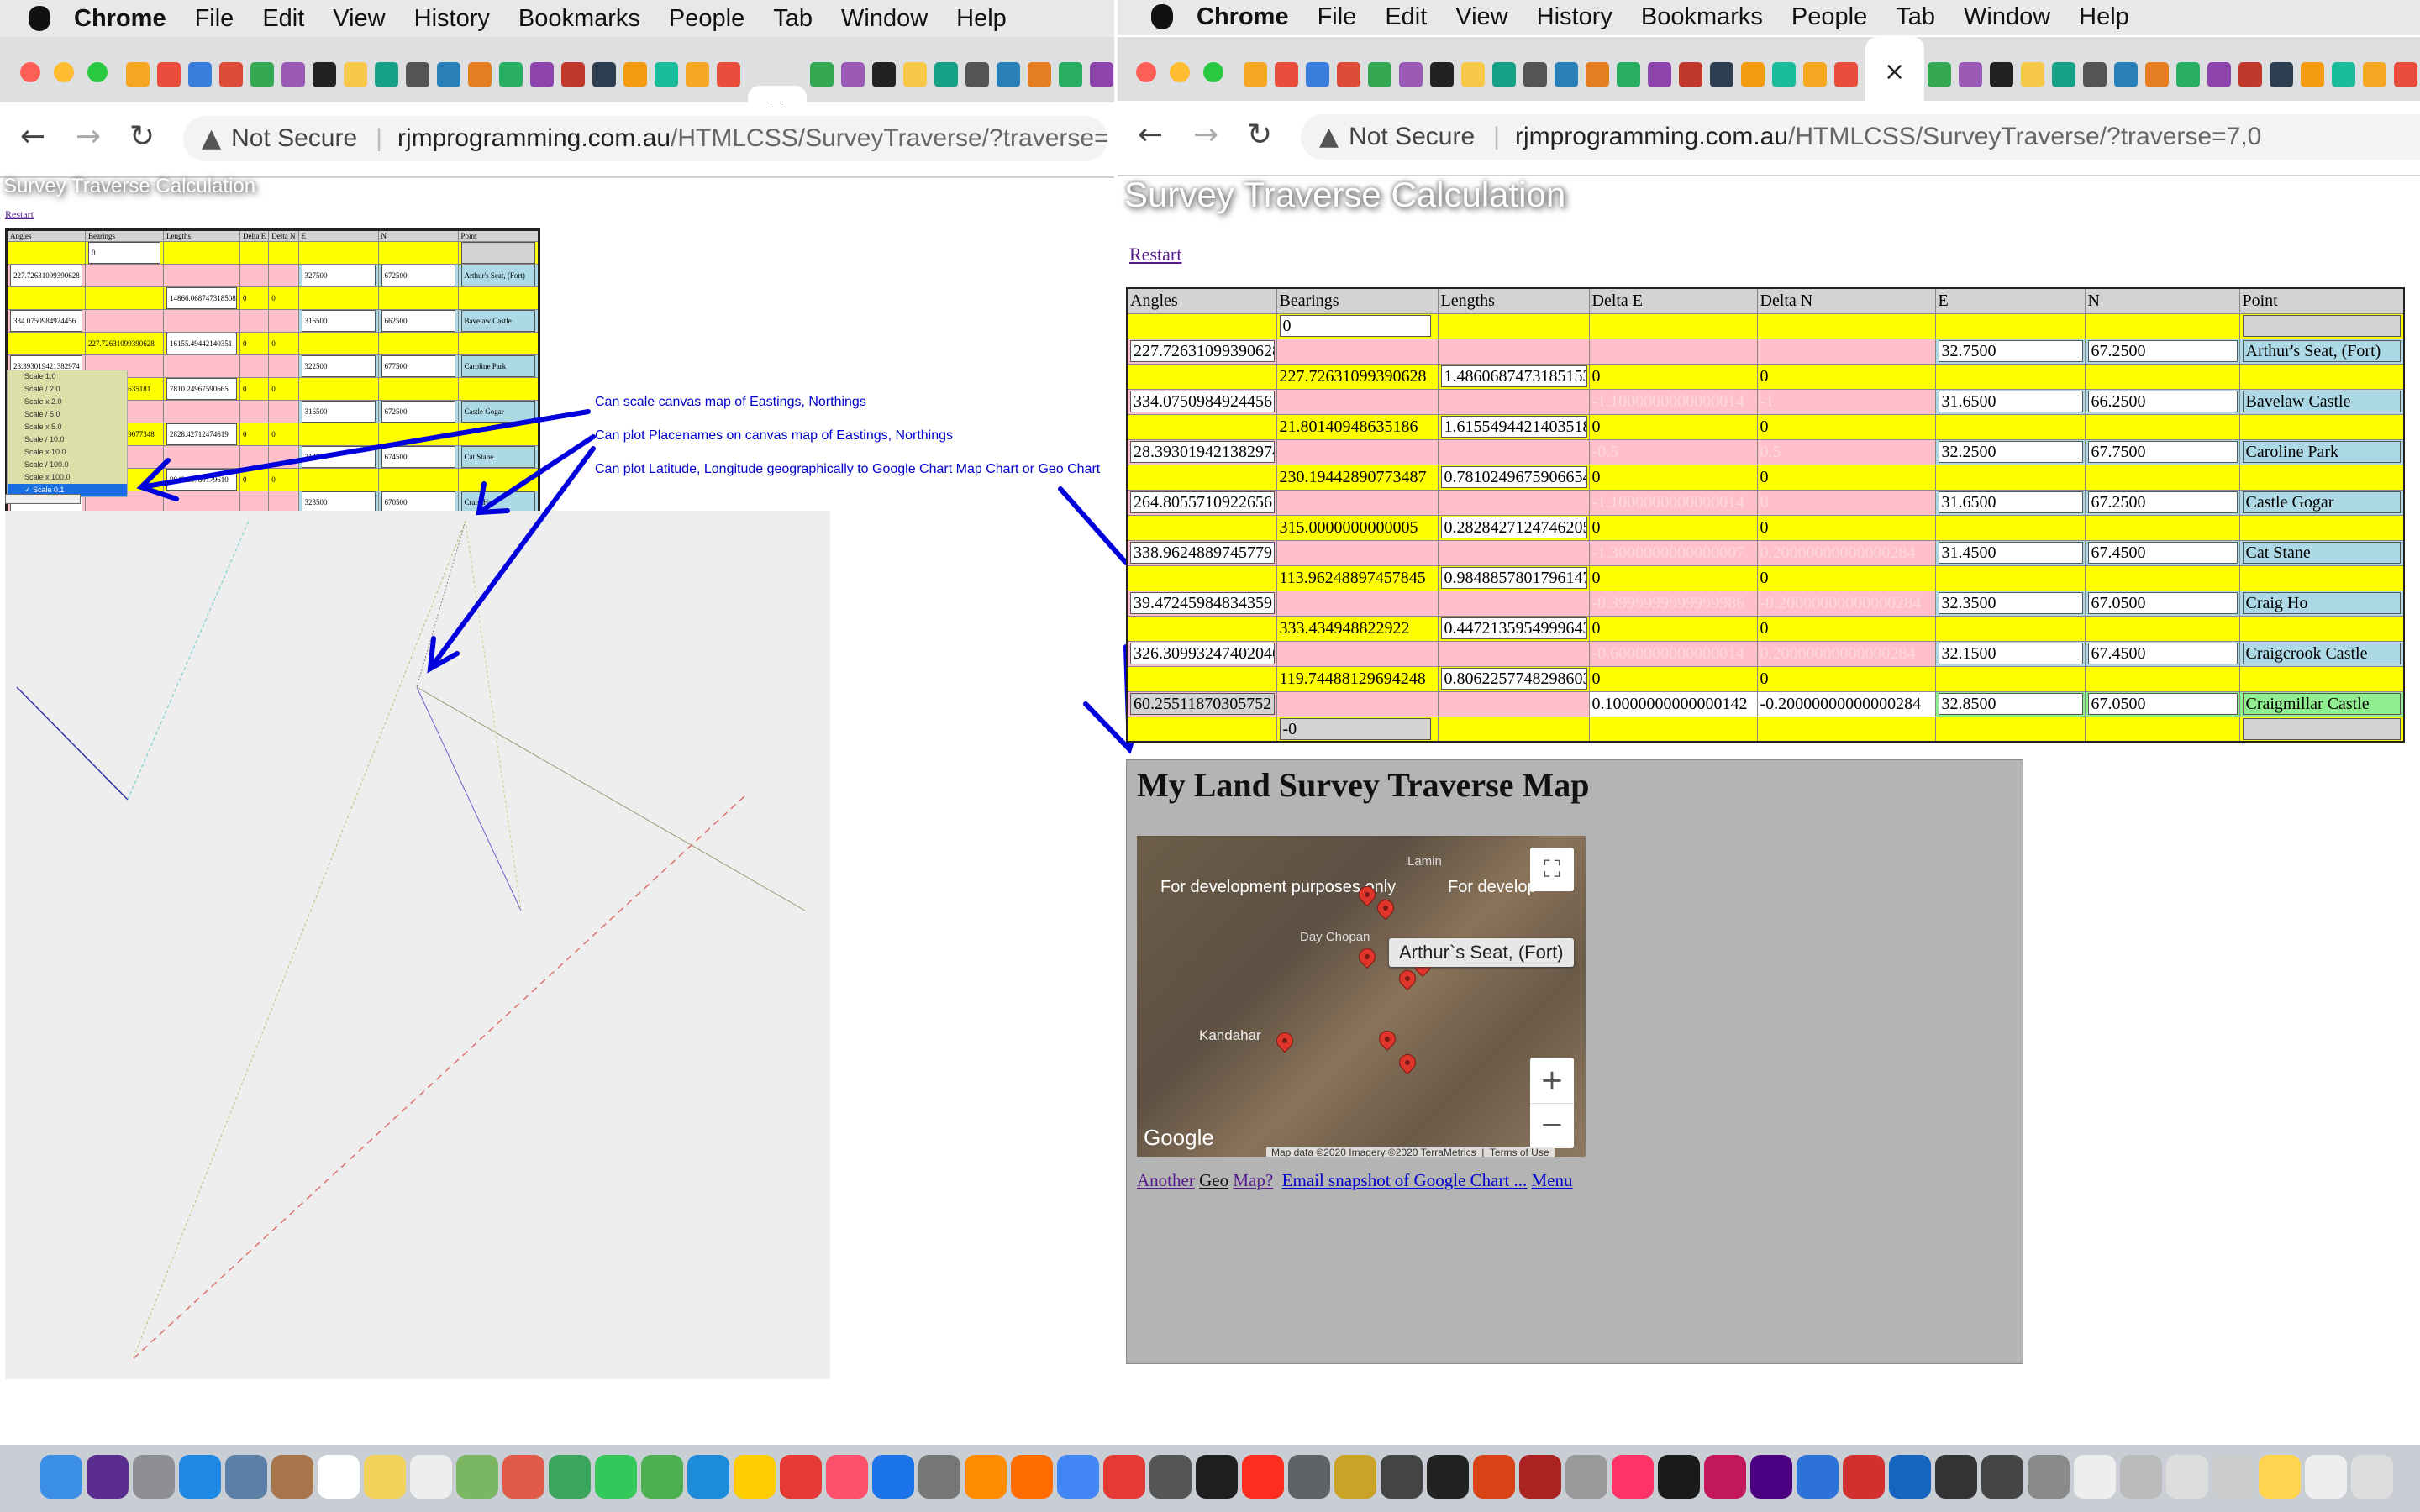 The height and width of the screenshot is (1512, 2420). Describe the element at coordinates (1202, 603) in the screenshot. I see `angle-input: 39.47245984834359` at that location.